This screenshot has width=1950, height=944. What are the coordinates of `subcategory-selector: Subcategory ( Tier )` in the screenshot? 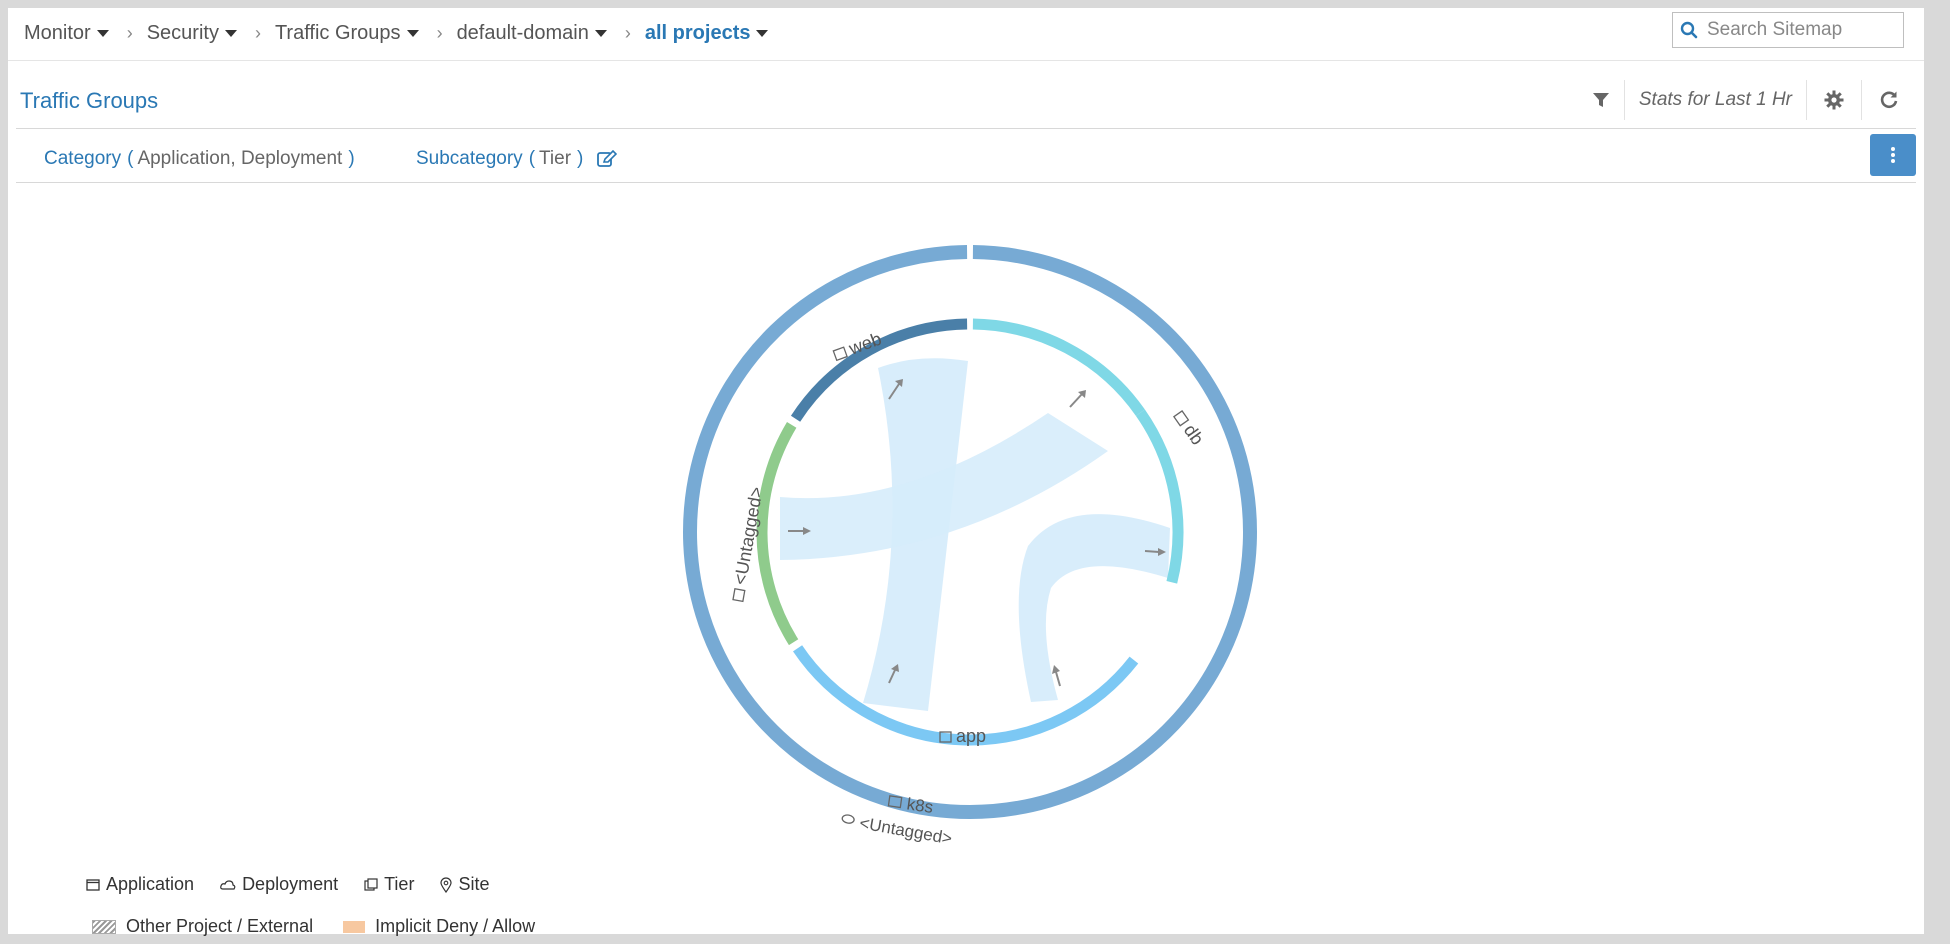 It's located at (517, 159).